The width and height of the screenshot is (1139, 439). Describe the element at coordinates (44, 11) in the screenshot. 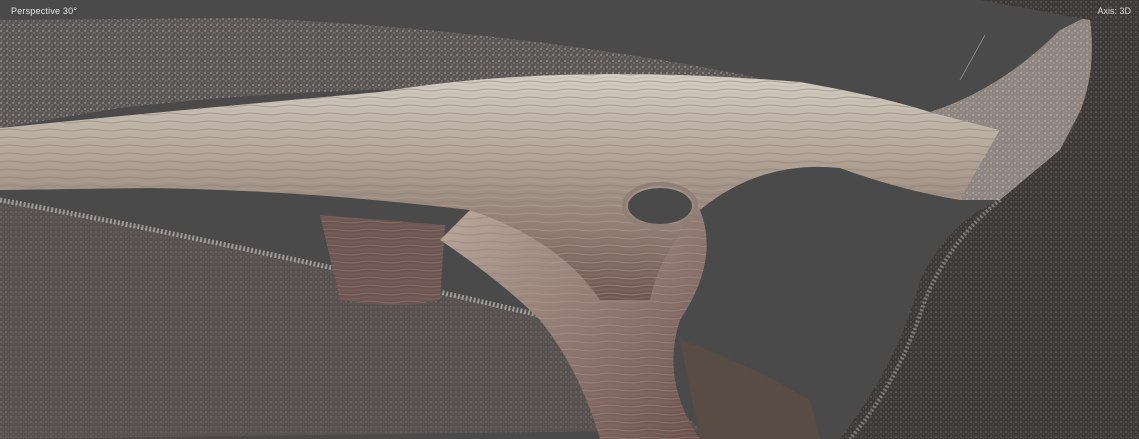

I see `view-mode-label: Perspective 30°` at that location.